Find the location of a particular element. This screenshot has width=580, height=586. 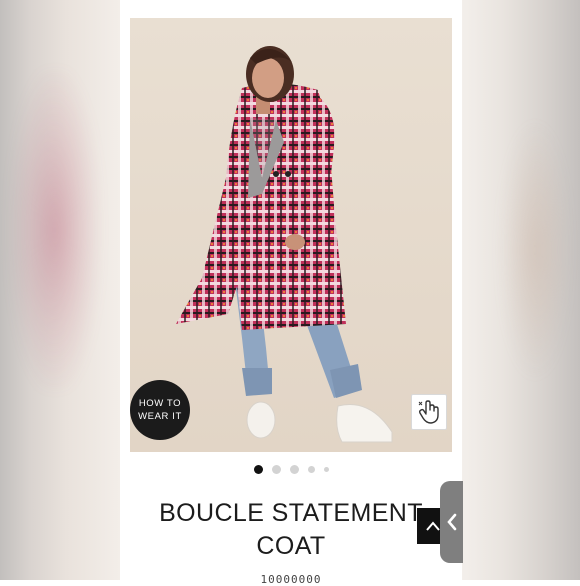

how-to-wear-line2: WEAR IT is located at coordinates (160, 416).